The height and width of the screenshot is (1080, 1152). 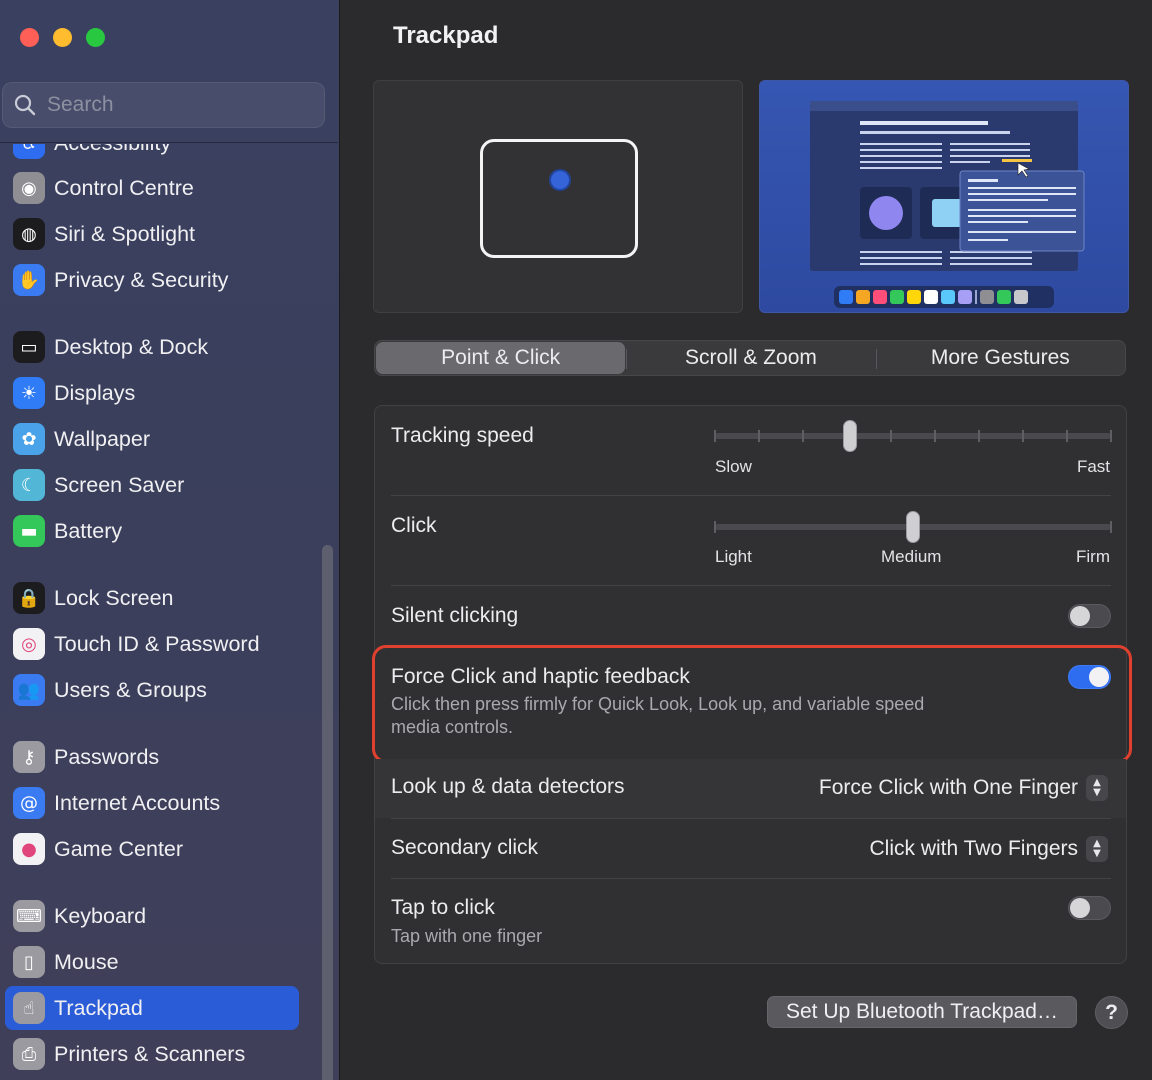 I want to click on tap-to-click-description: Tap with one finger, so click(x=467, y=936).